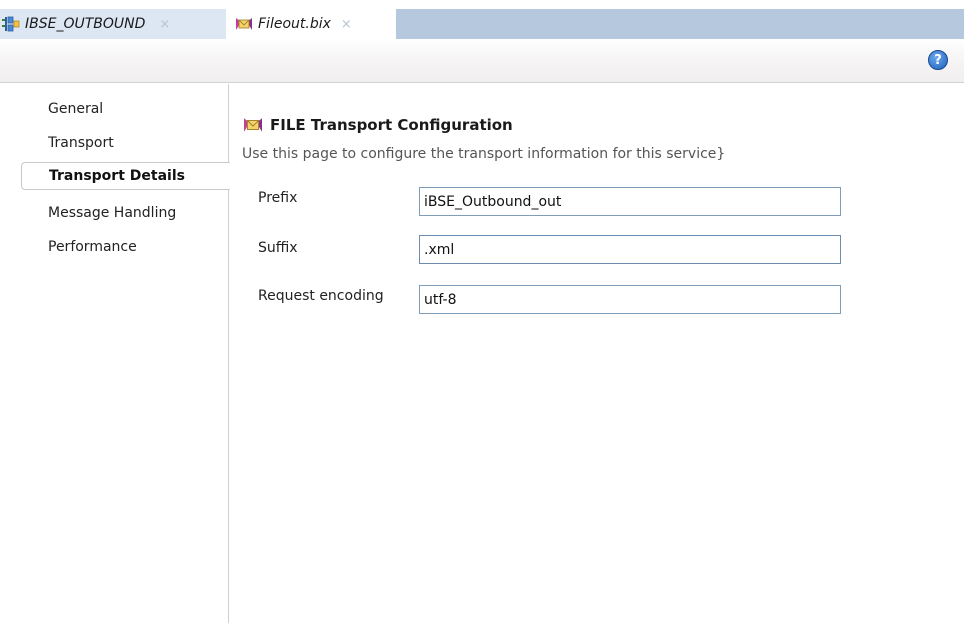  What do you see at coordinates (321, 296) in the screenshot?
I see `request-encoding-label: Request encoding` at bounding box center [321, 296].